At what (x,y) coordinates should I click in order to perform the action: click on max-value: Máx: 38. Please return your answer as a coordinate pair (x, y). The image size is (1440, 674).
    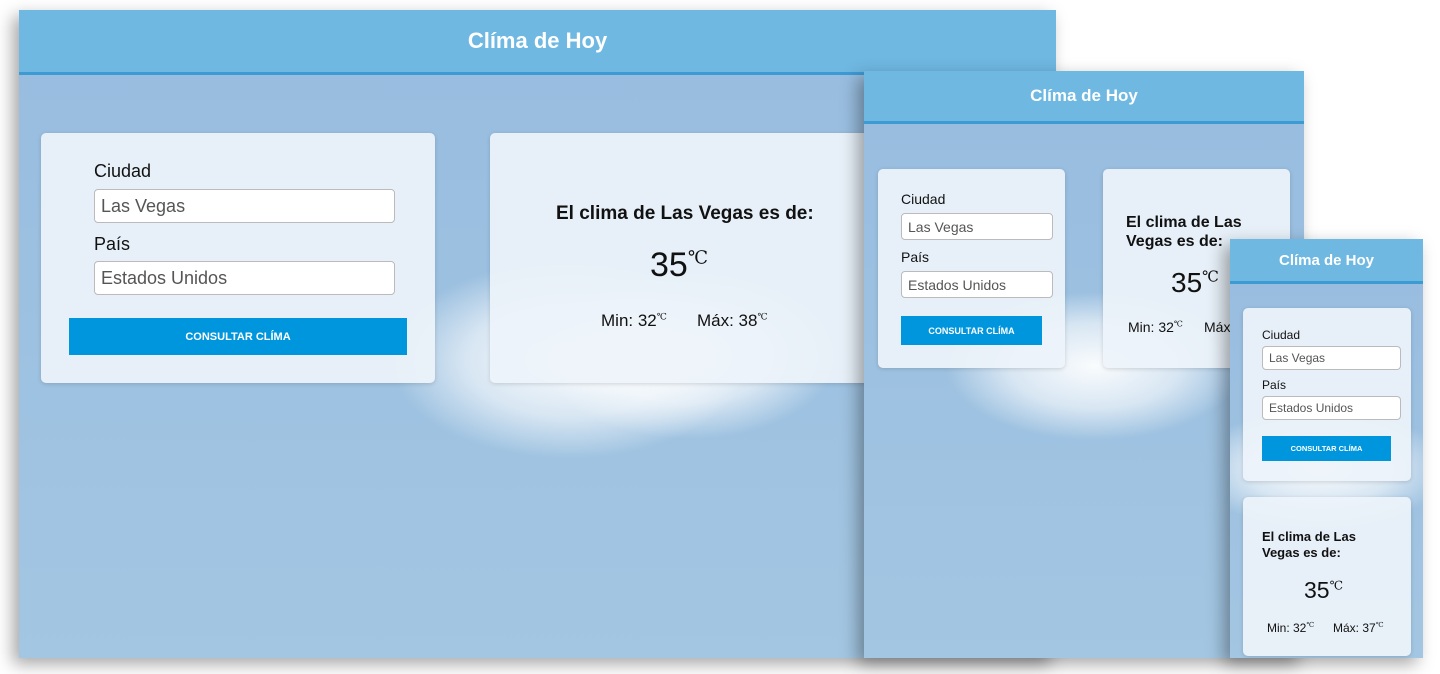
    Looking at the image, I should click on (727, 320).